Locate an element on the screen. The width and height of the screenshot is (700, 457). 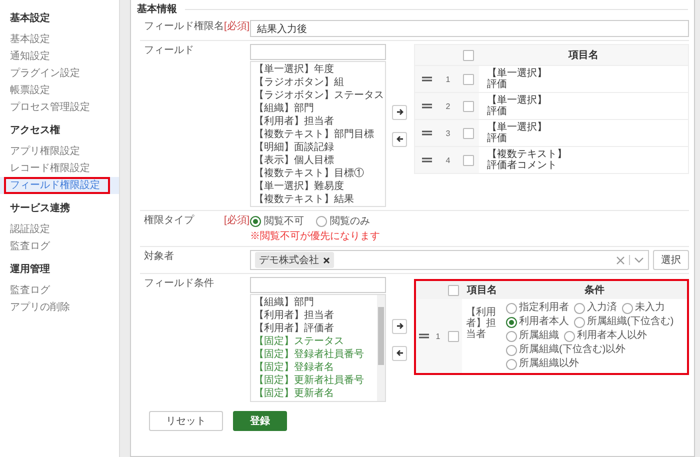
list-item: 【固定】更新者名 is located at coordinates (314, 393).